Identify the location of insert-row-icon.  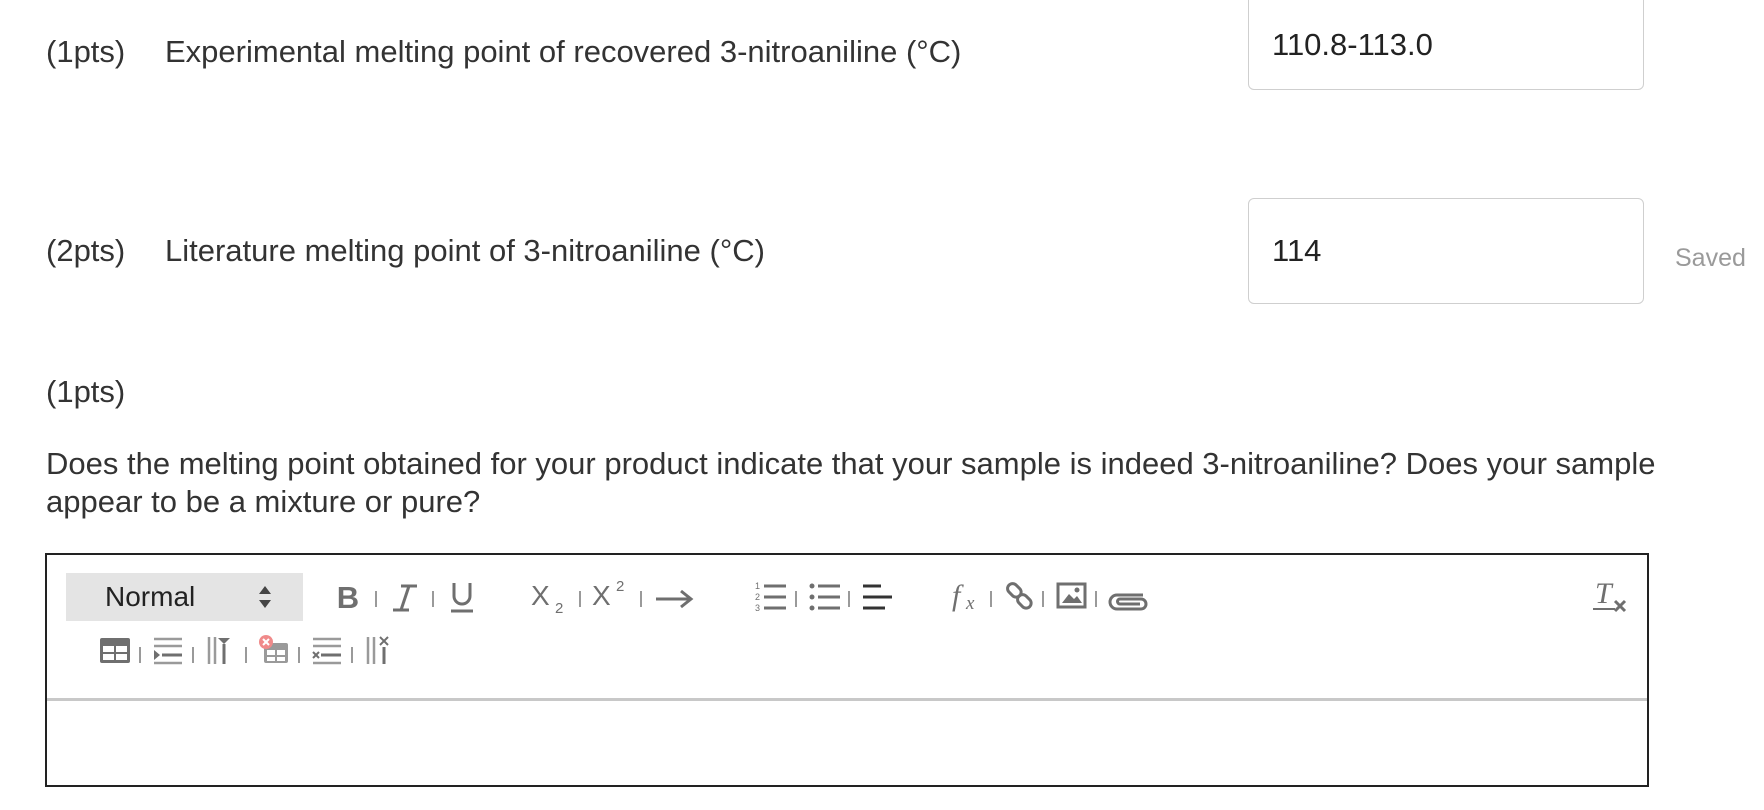
(168, 650).